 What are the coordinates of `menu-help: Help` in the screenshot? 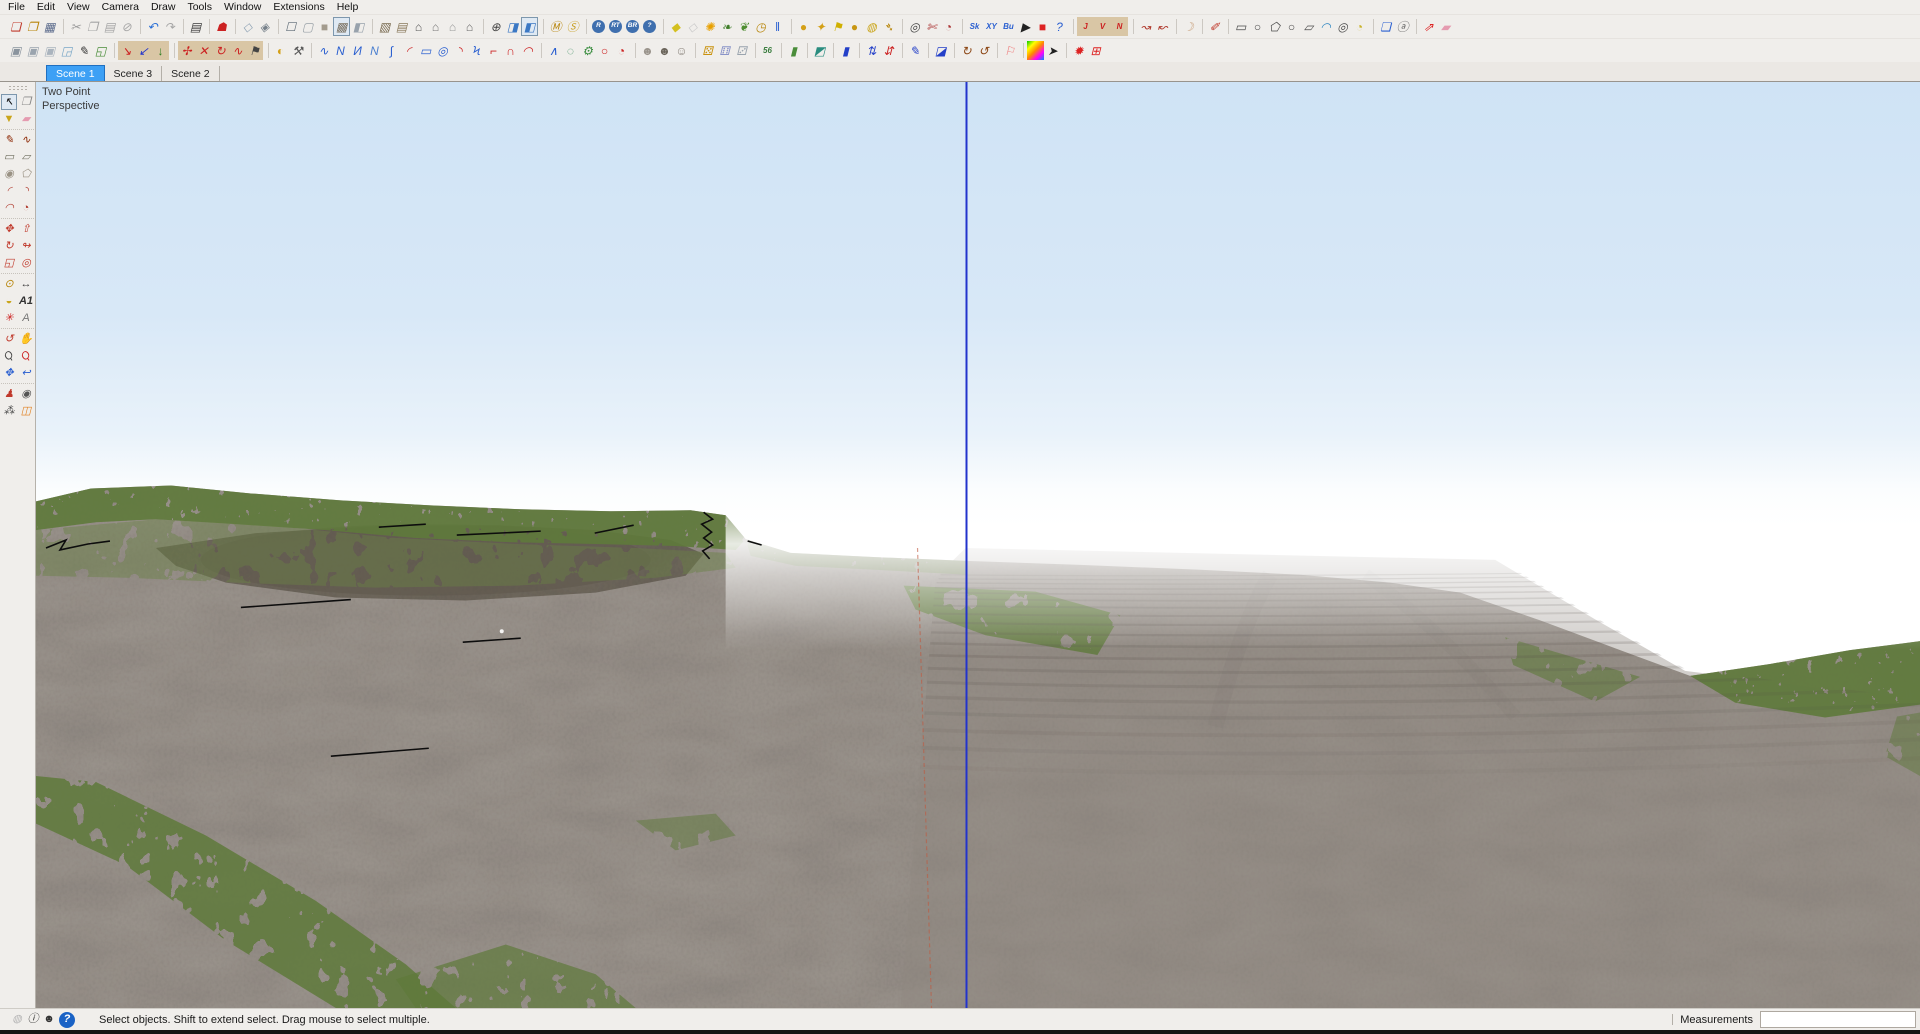 It's located at (348, 7).